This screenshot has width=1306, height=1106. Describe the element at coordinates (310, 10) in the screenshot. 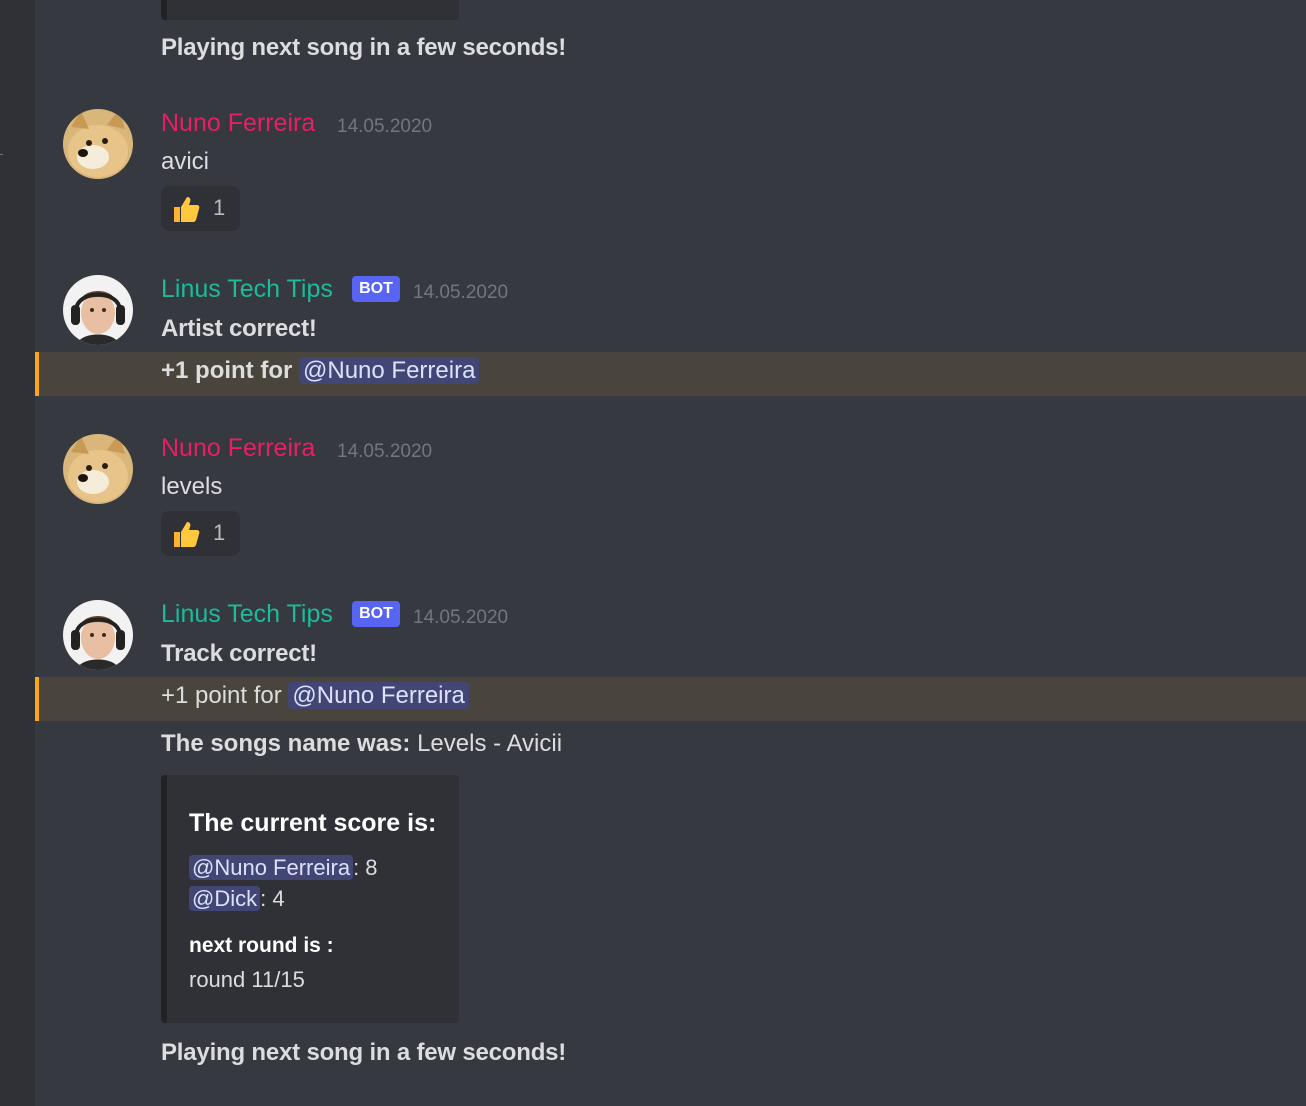

I see `previous-embed` at that location.